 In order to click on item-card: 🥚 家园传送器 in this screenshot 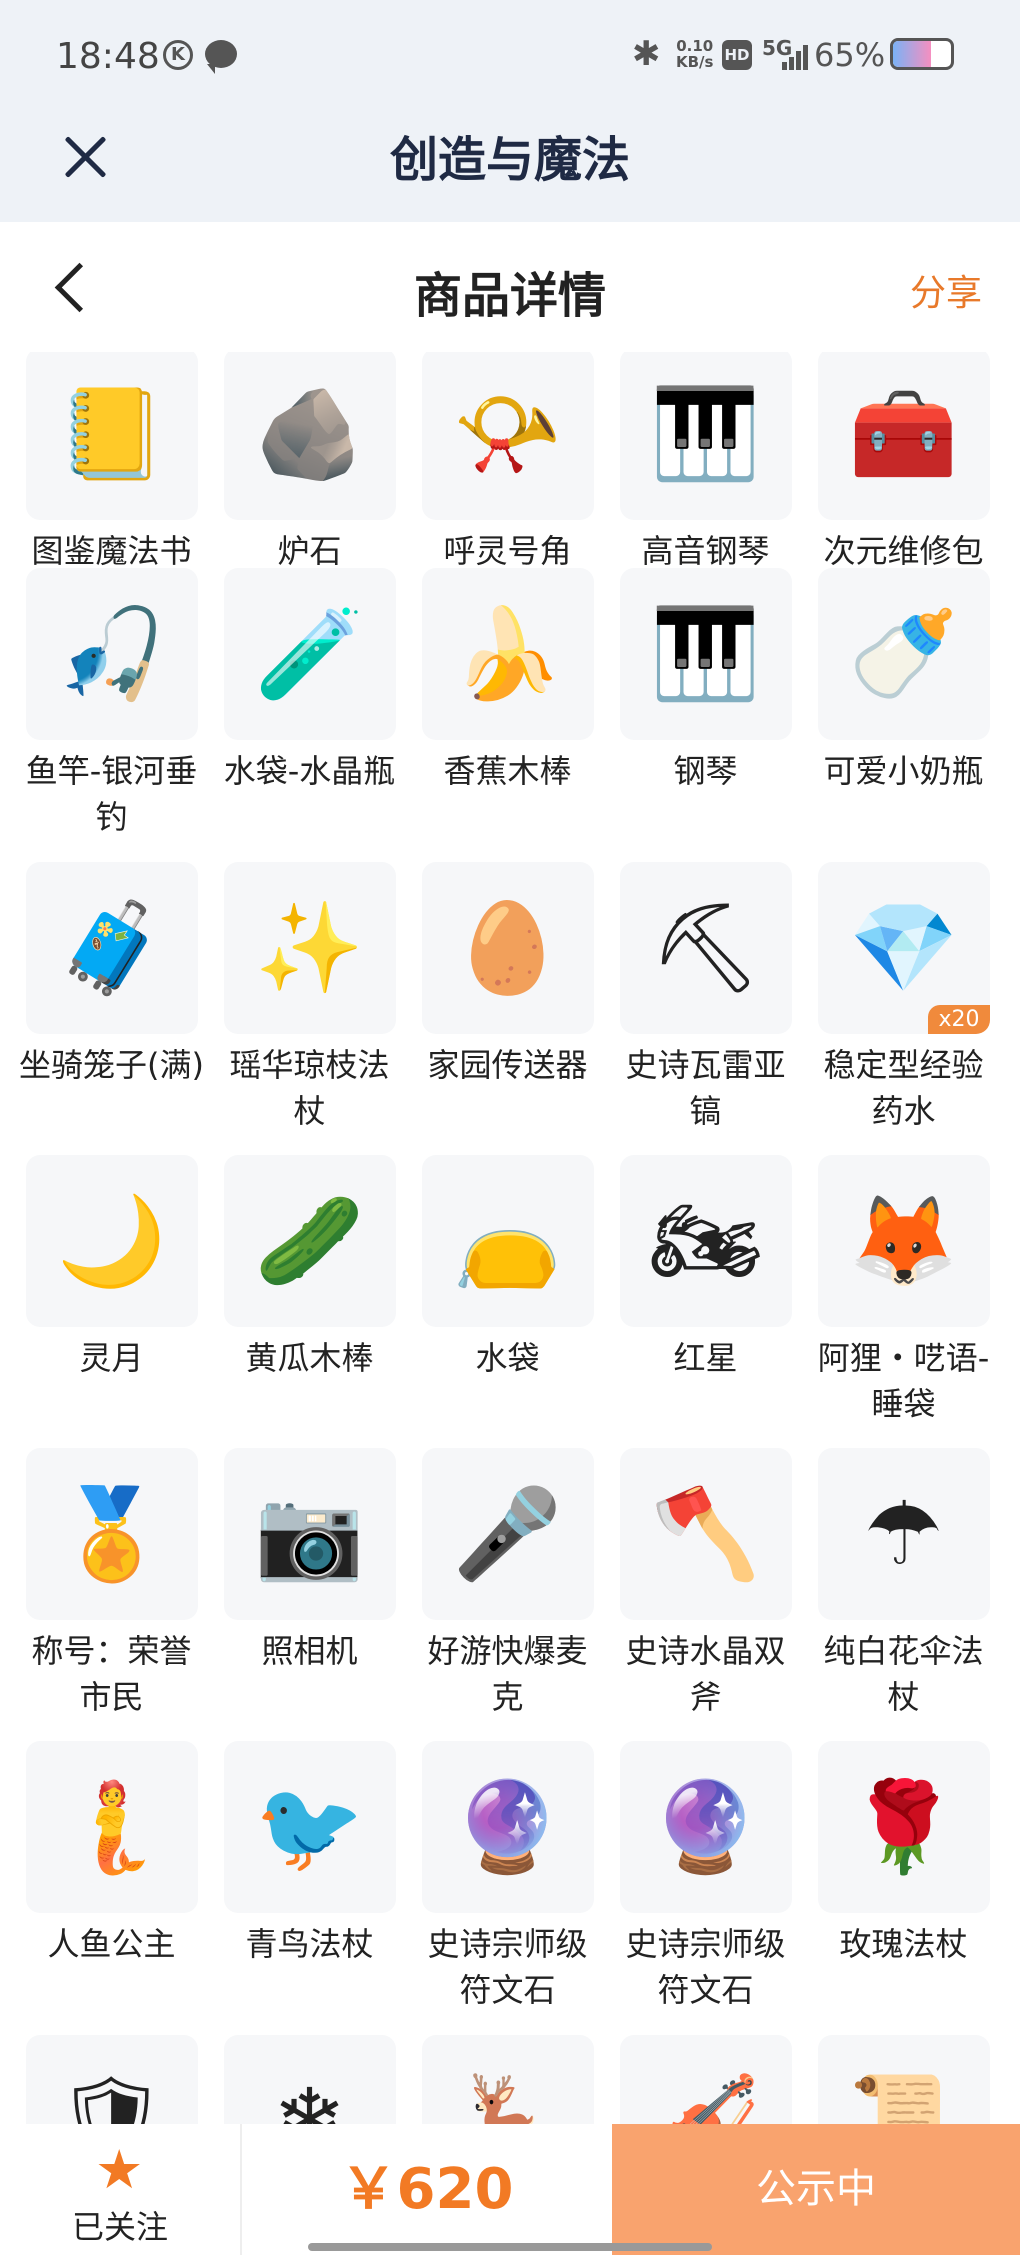, I will do `click(507, 975)`.